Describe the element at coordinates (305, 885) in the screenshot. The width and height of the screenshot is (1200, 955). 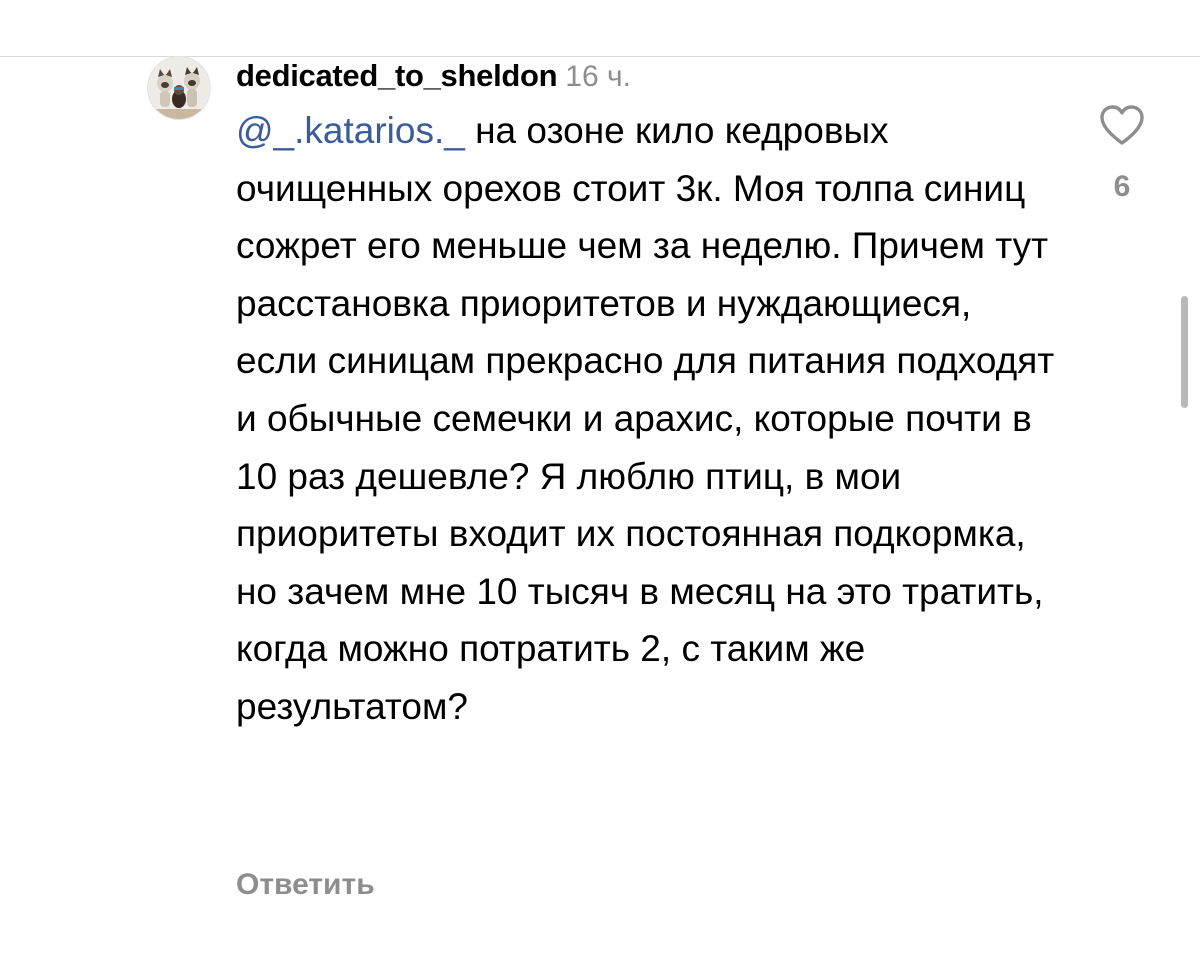
I see `reply-button: Ответить` at that location.